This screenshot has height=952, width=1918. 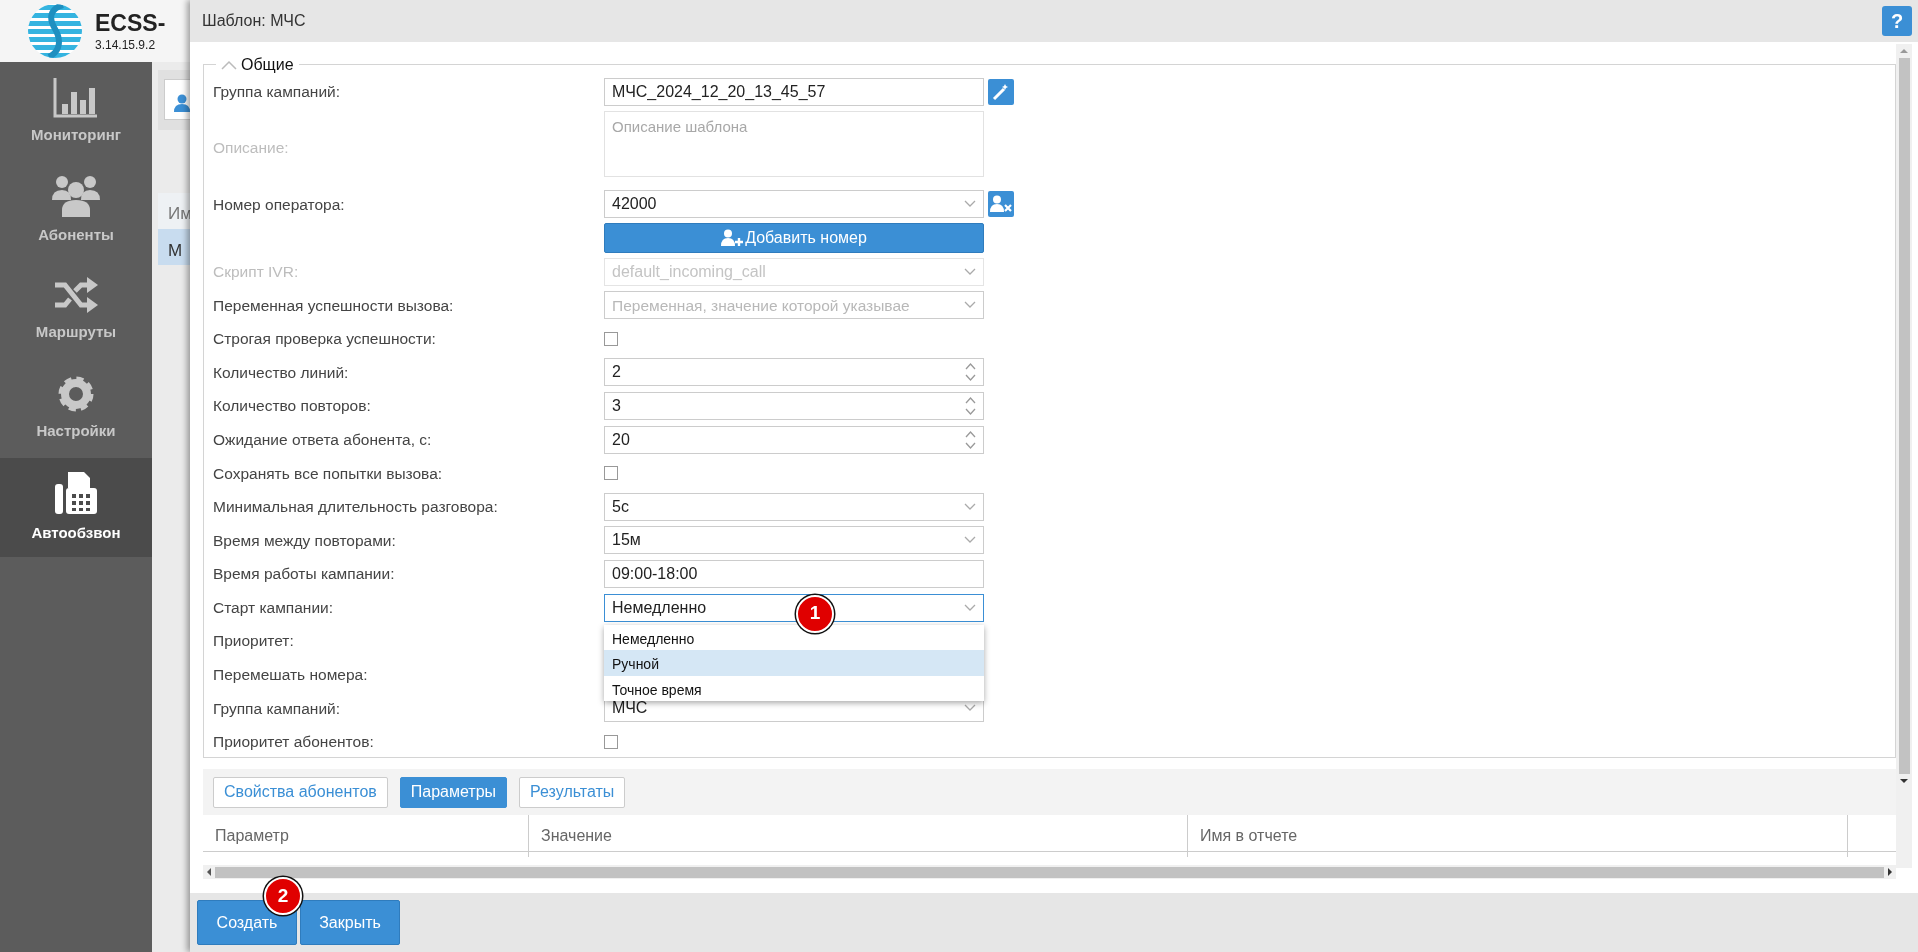 What do you see at coordinates (305, 540) in the screenshot?
I see `field-label: Время между повторами:` at bounding box center [305, 540].